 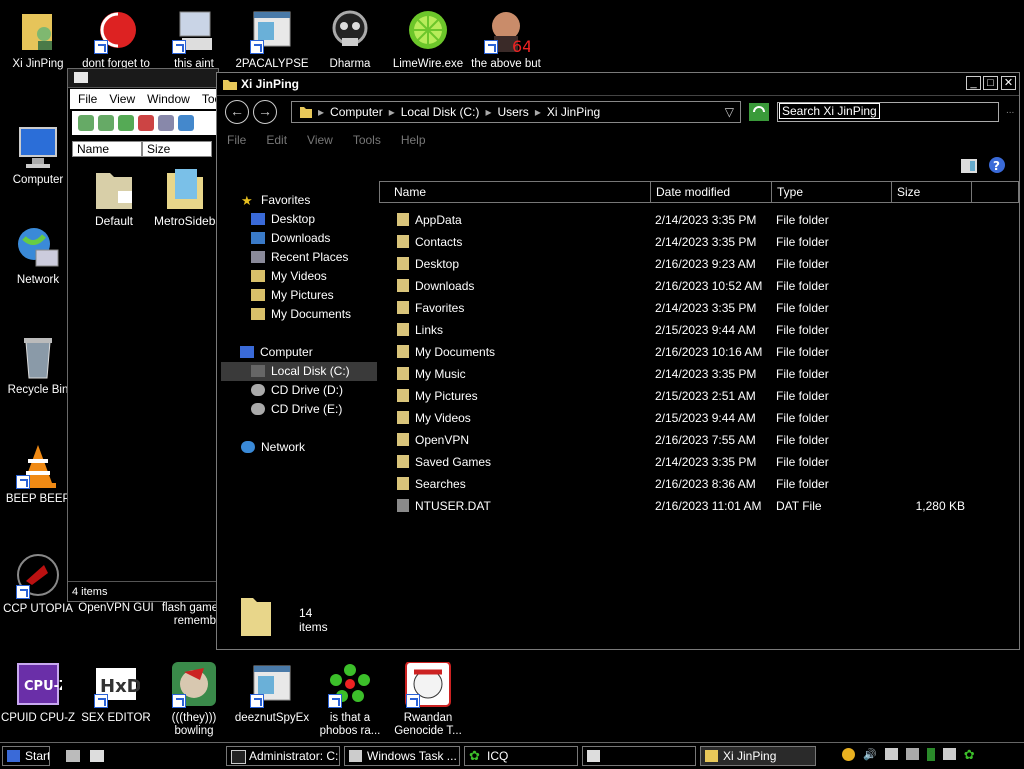 What do you see at coordinates (428, 39) in the screenshot?
I see `desktop-icon-limewire: LimeWire.exe` at bounding box center [428, 39].